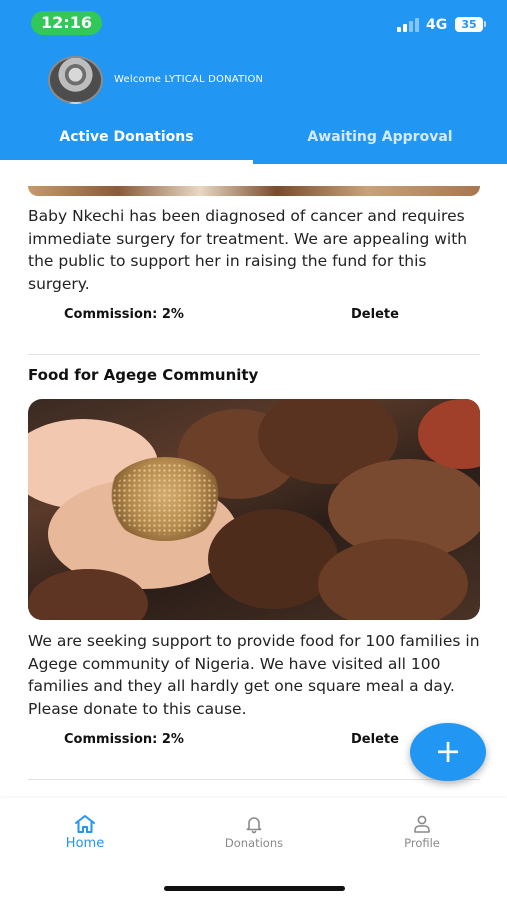 This screenshot has width=507, height=900. What do you see at coordinates (254, 191) in the screenshot?
I see `donation-image` at bounding box center [254, 191].